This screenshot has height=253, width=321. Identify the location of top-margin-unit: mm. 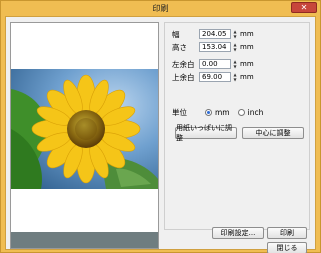
(247, 77).